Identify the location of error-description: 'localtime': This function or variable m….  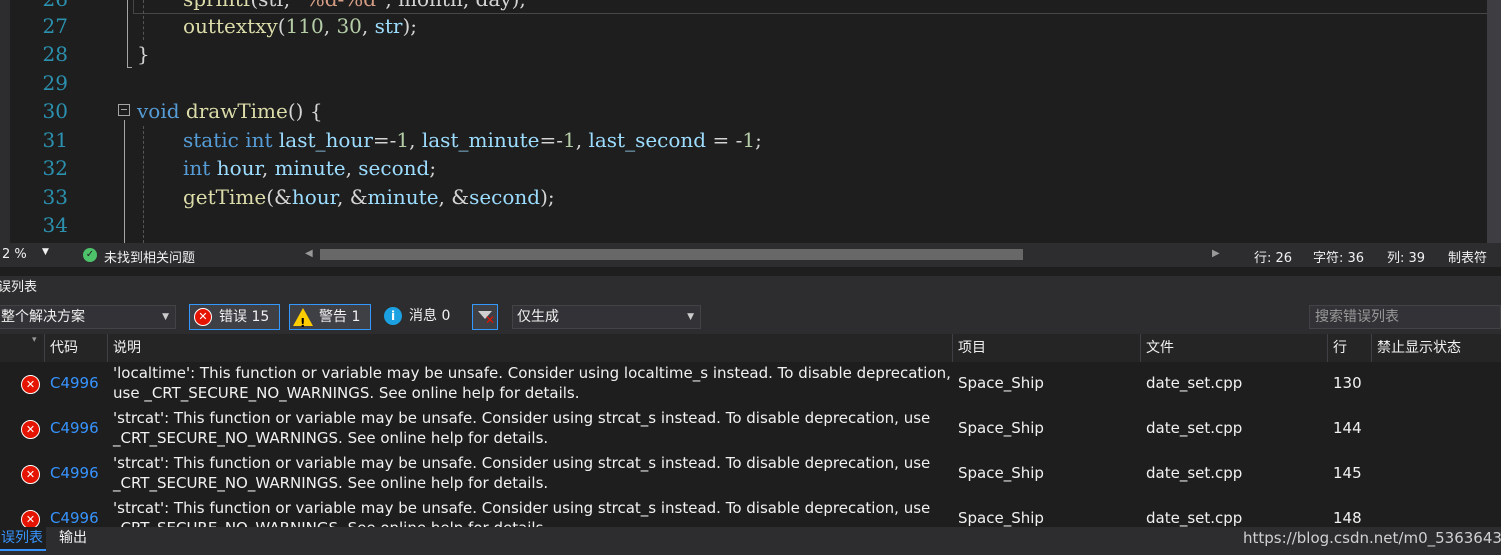
(532, 383).